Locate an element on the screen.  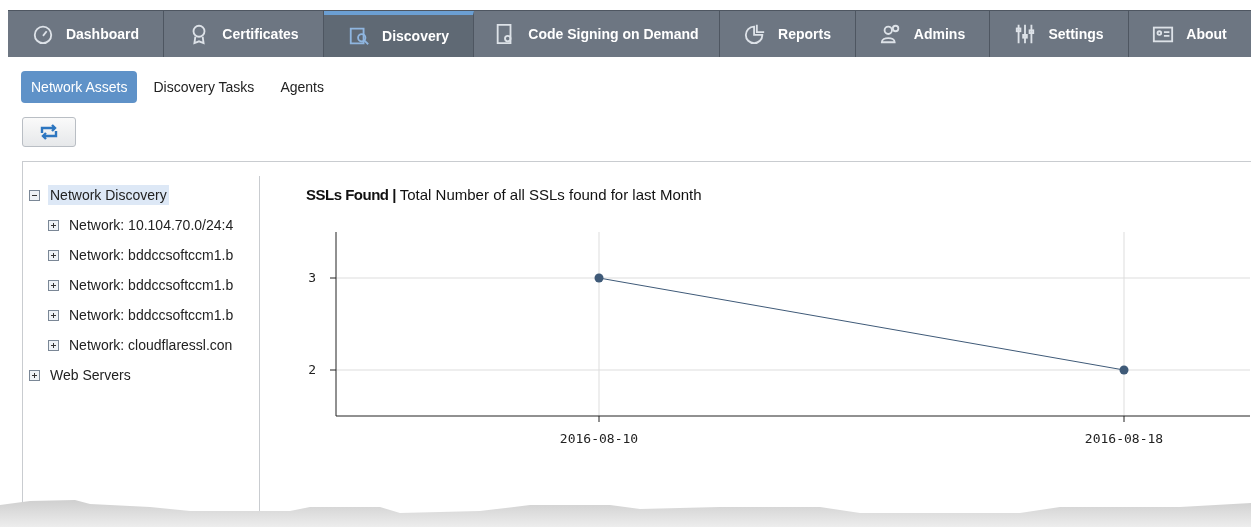
nav-tab: Dashboard is located at coordinates (86, 34).